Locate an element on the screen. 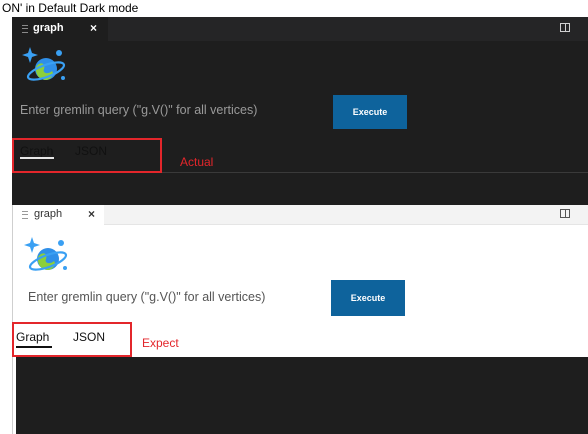 Image resolution: width=588 pixels, height=434 pixels. actual-annotation-label: Actual is located at coordinates (197, 162).